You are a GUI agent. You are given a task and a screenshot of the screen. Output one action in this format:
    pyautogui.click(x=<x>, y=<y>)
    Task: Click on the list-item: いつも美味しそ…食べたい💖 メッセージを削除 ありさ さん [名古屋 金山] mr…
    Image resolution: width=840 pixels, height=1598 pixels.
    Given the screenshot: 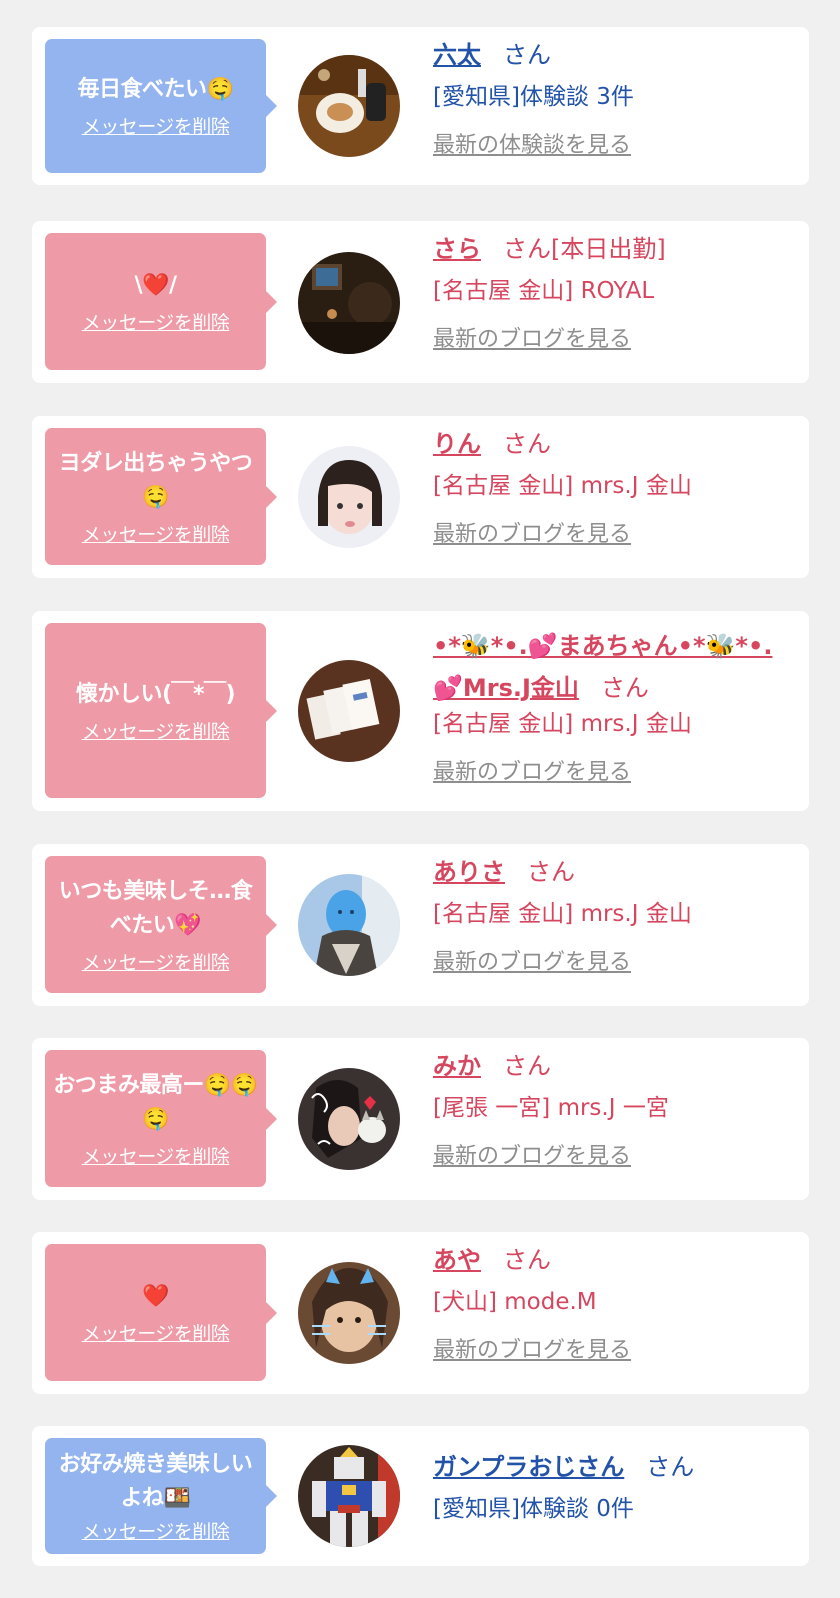 What is the action you would take?
    pyautogui.click(x=420, y=925)
    